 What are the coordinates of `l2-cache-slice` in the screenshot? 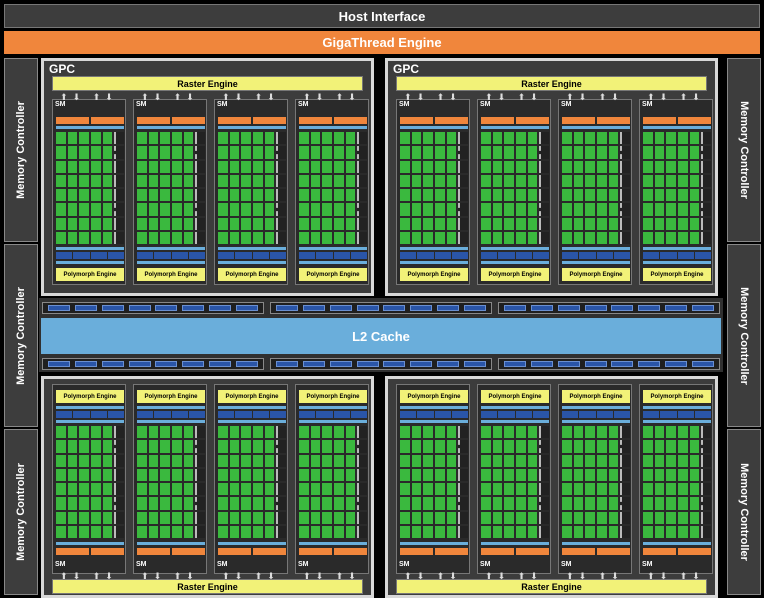 It's located at (381, 308).